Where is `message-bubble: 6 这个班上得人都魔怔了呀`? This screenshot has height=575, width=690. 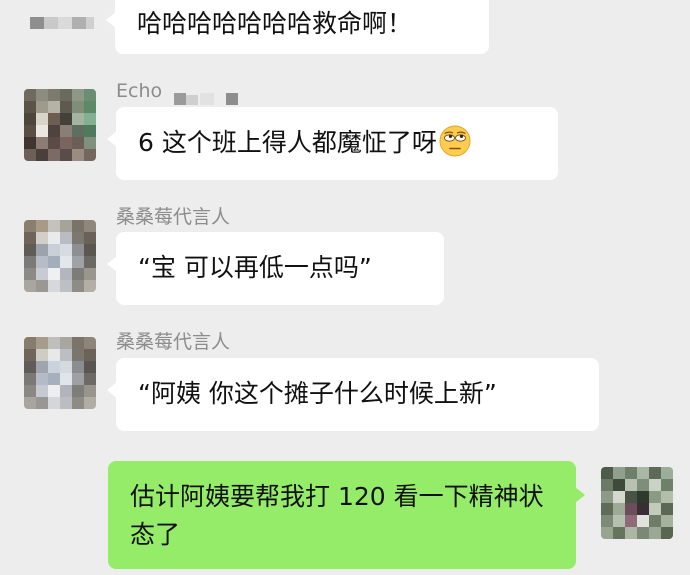 message-bubble: 6 这个班上得人都魔怔了呀 is located at coordinates (332, 143).